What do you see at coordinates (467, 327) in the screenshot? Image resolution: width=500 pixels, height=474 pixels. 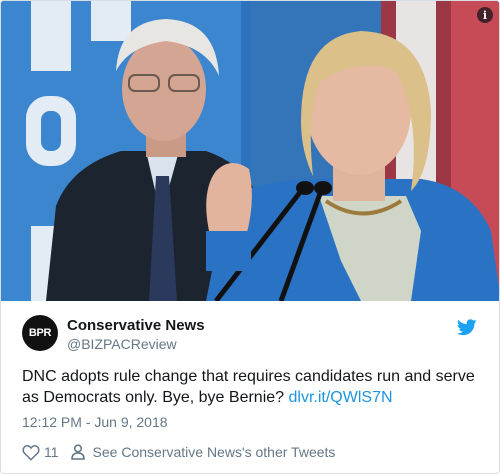 I see `twitter-bird-icon` at bounding box center [467, 327].